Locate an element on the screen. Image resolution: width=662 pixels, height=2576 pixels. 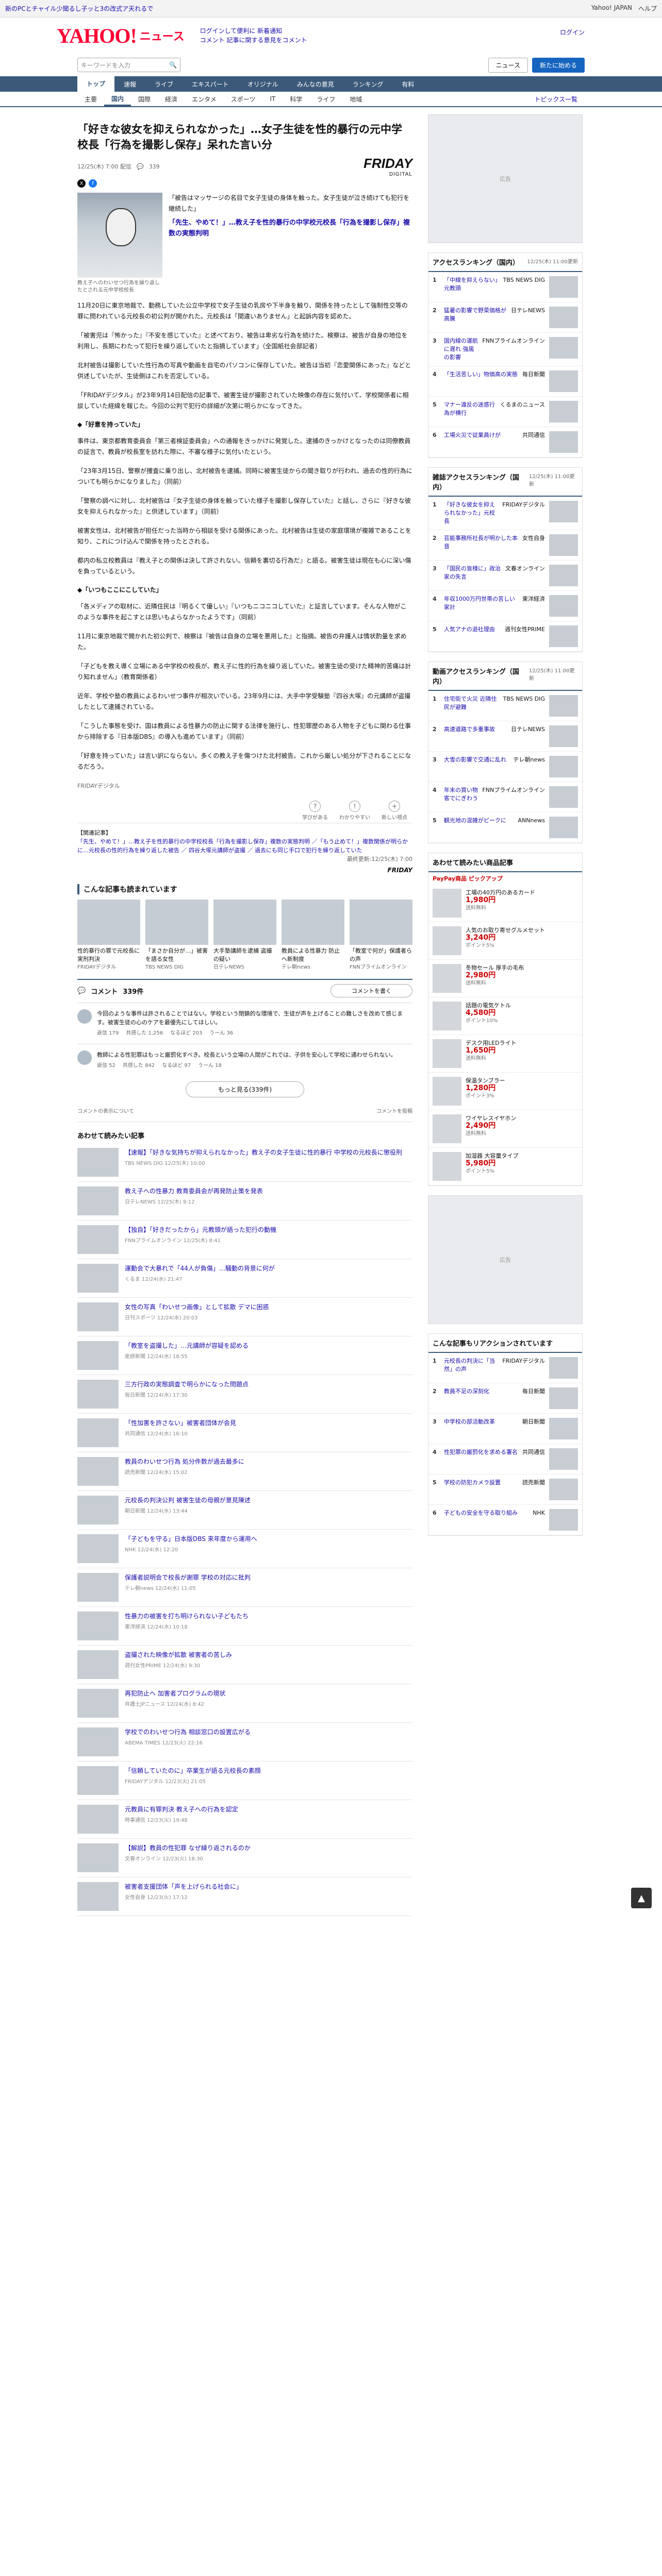
promo-item: 人気のお取り寄せグルメセット 3,240円 ポイント5% is located at coordinates (505, 941).